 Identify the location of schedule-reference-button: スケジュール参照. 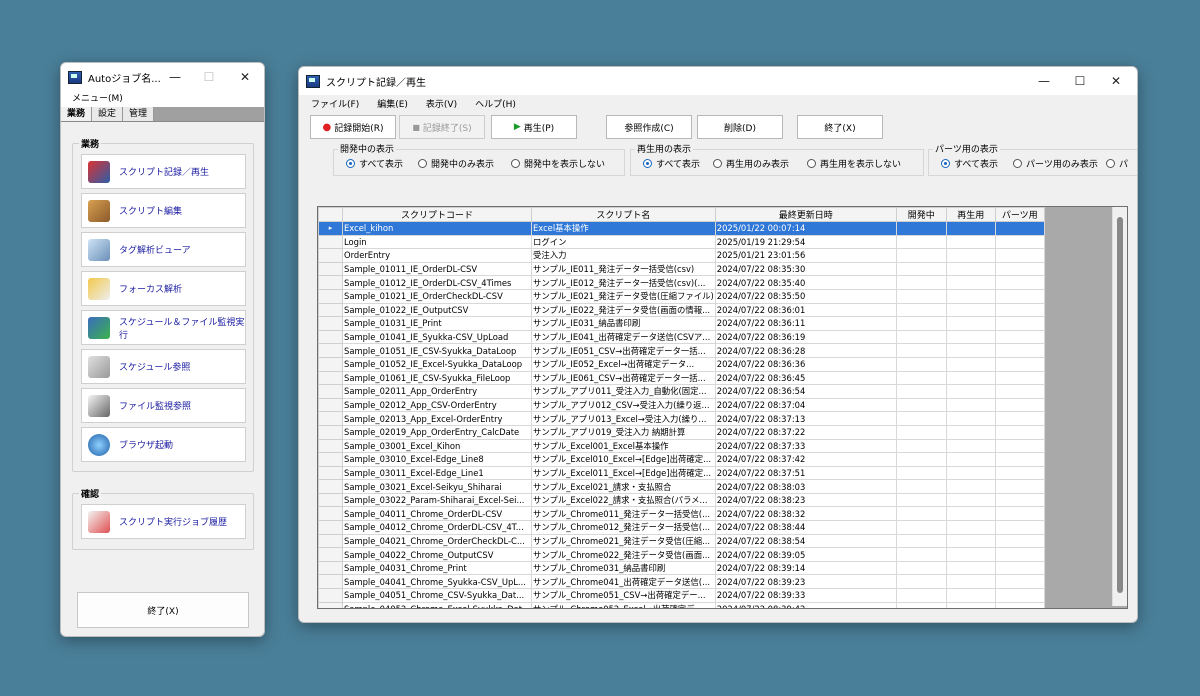
(163, 366).